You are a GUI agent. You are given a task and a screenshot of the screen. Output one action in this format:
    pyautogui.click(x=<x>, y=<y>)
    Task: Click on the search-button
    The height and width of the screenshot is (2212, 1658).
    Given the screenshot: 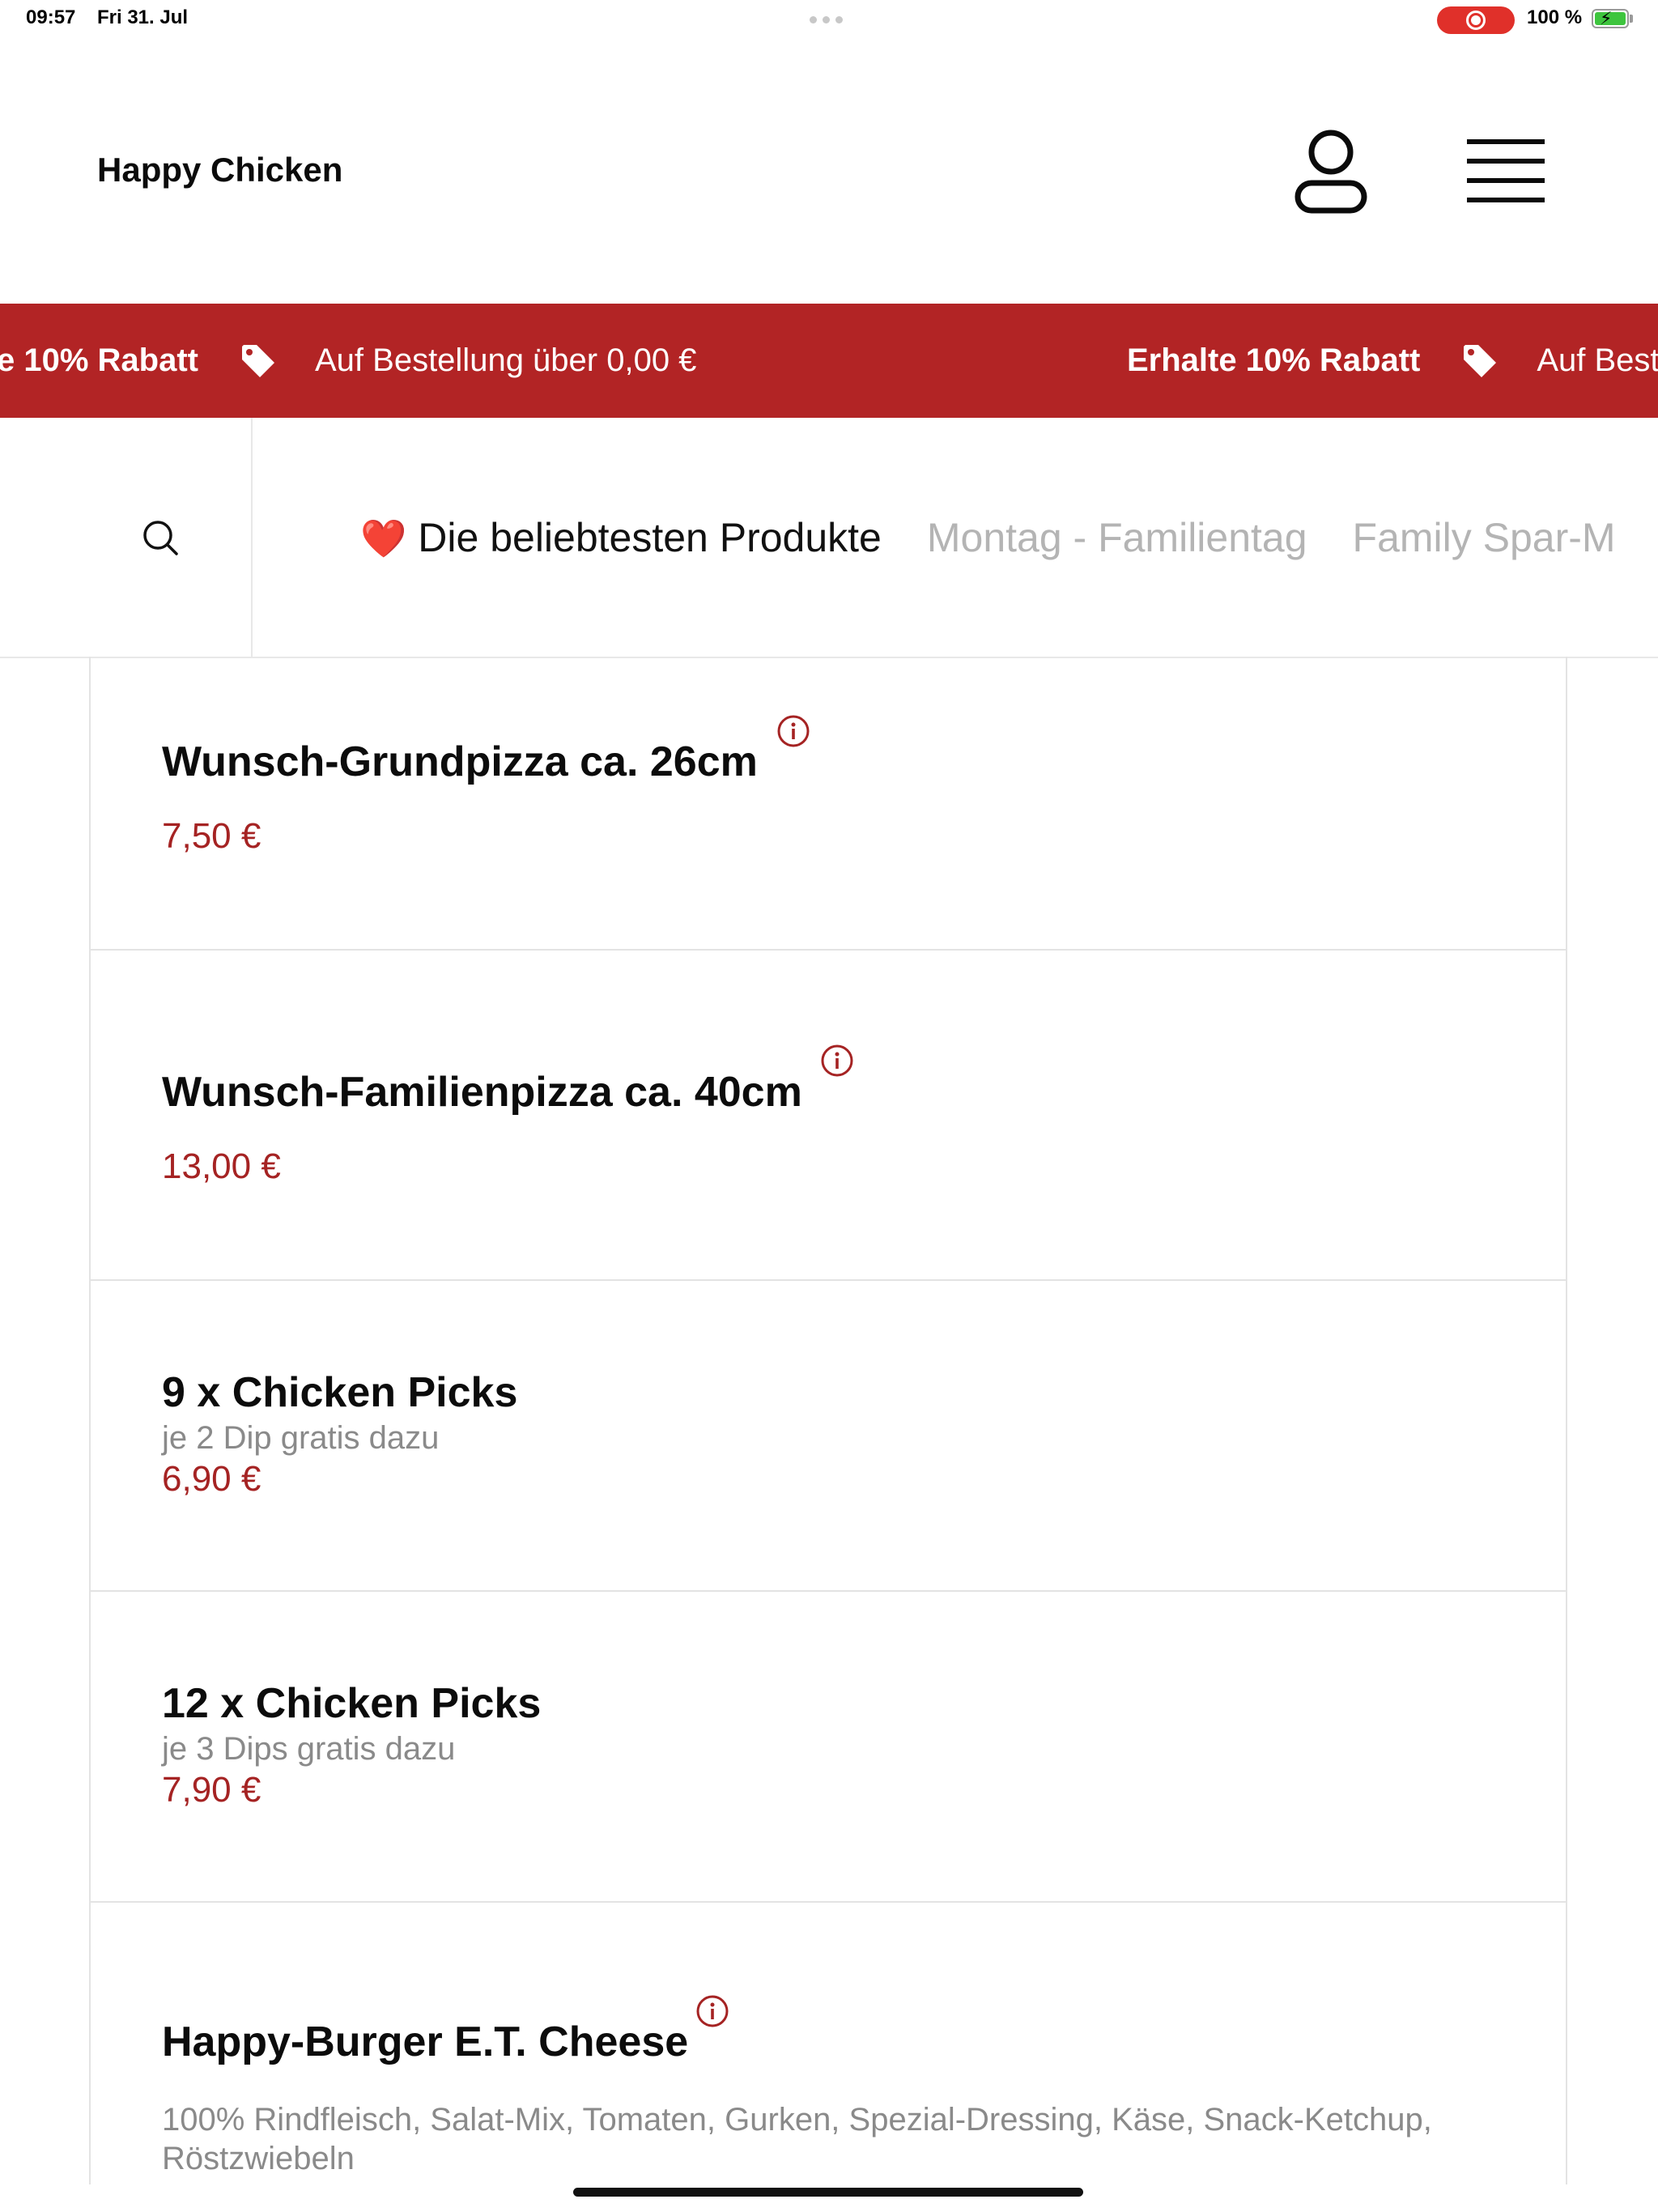 What is the action you would take?
    pyautogui.click(x=126, y=538)
    